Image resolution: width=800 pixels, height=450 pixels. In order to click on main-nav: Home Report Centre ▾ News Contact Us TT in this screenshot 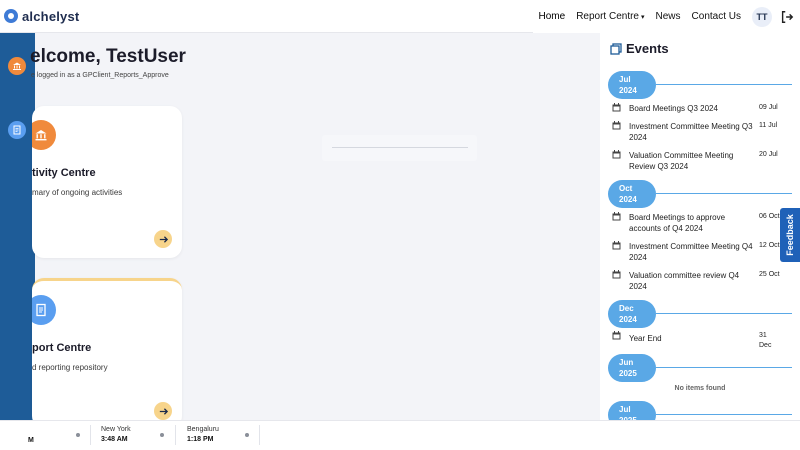, I will do `click(666, 16)`.